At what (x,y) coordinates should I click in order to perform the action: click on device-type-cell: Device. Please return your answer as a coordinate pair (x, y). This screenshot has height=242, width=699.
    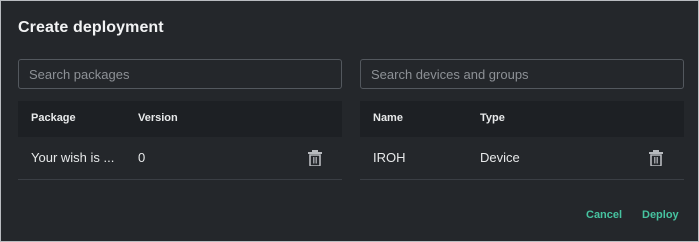
    Looking at the image, I should click on (500, 157).